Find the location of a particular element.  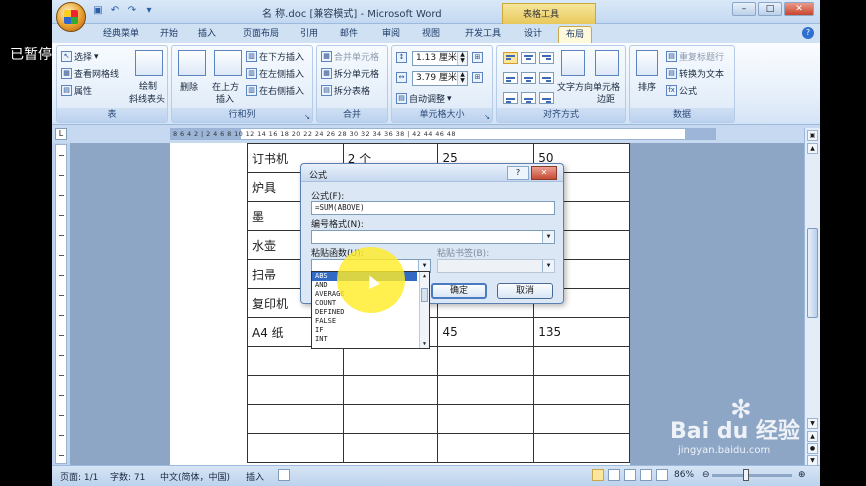

dialog-help-button: ? is located at coordinates (518, 173).